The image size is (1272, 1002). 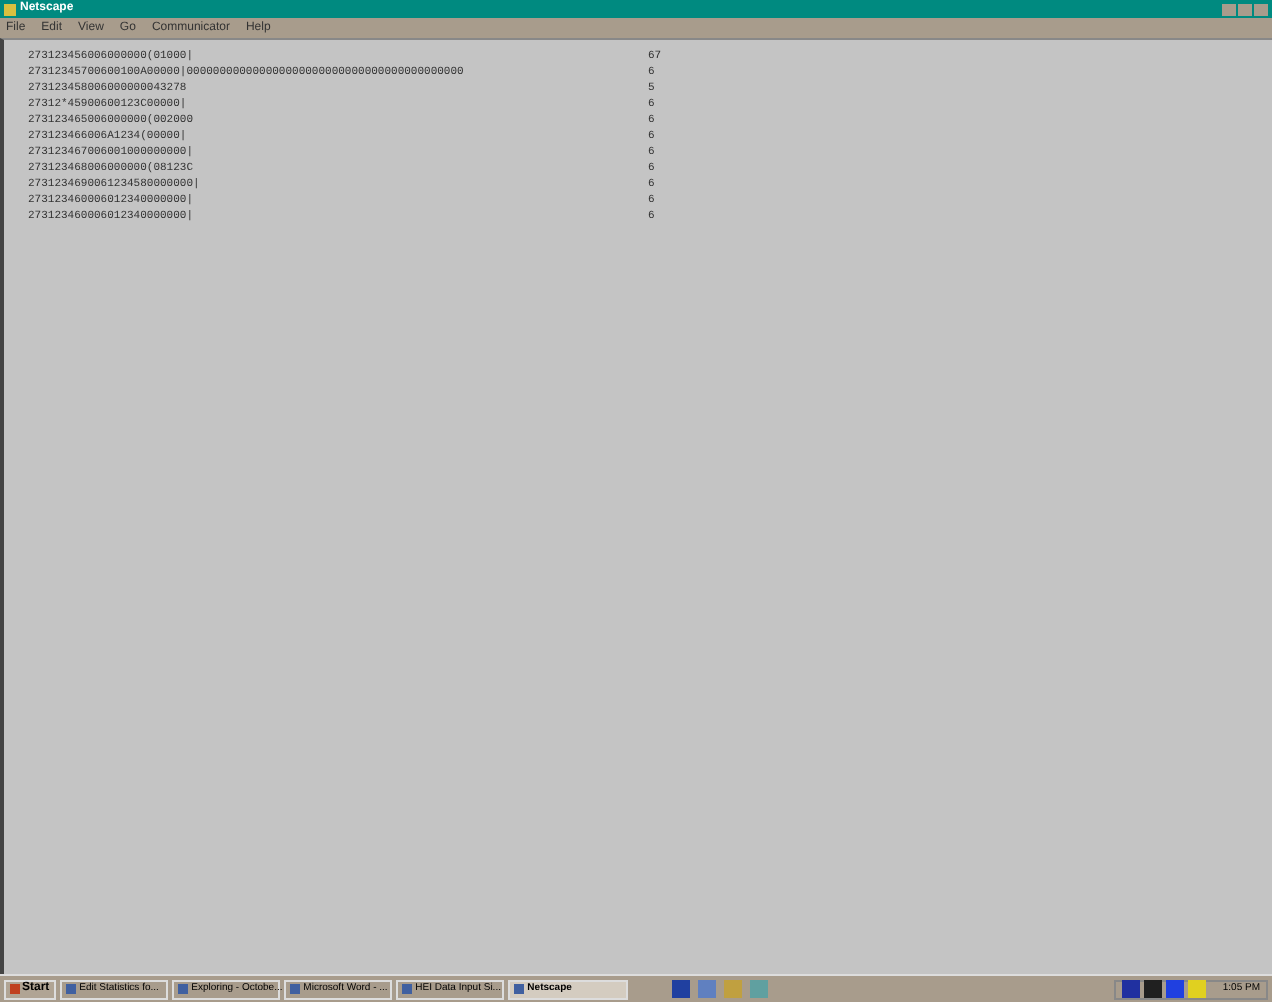 I want to click on minimize-button, so click(x=1229, y=9).